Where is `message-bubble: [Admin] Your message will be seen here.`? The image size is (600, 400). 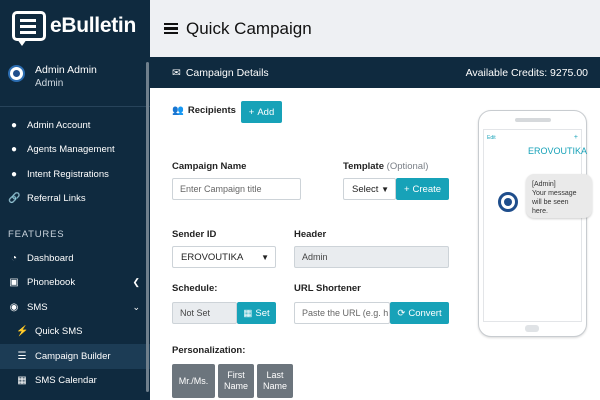
message-bubble: [Admin] Your message will be seen here. is located at coordinates (559, 196).